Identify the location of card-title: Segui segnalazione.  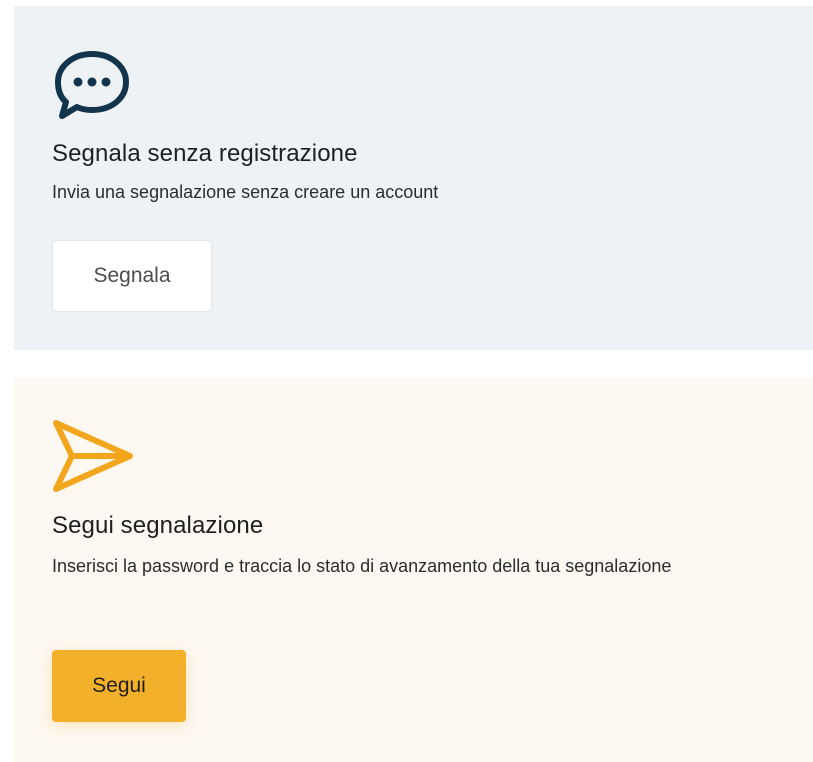
(158, 525).